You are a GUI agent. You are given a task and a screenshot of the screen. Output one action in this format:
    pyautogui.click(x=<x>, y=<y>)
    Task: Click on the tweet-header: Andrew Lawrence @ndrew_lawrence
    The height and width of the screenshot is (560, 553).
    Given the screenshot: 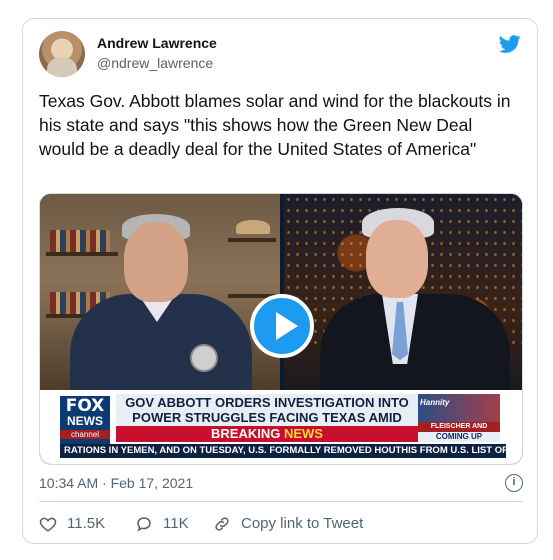 What is the action you would take?
    pyautogui.click(x=281, y=56)
    